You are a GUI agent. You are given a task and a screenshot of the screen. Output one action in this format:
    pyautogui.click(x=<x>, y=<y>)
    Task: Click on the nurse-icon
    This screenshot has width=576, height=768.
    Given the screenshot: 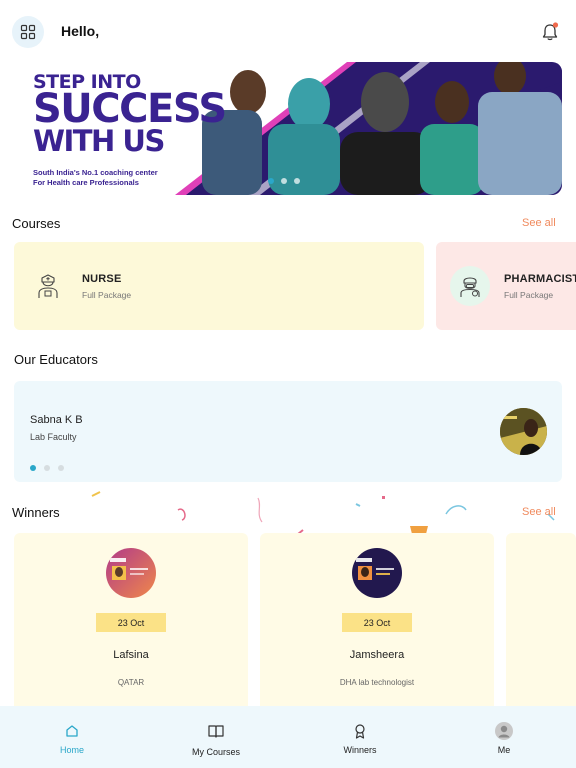 What is the action you would take?
    pyautogui.click(x=48, y=286)
    